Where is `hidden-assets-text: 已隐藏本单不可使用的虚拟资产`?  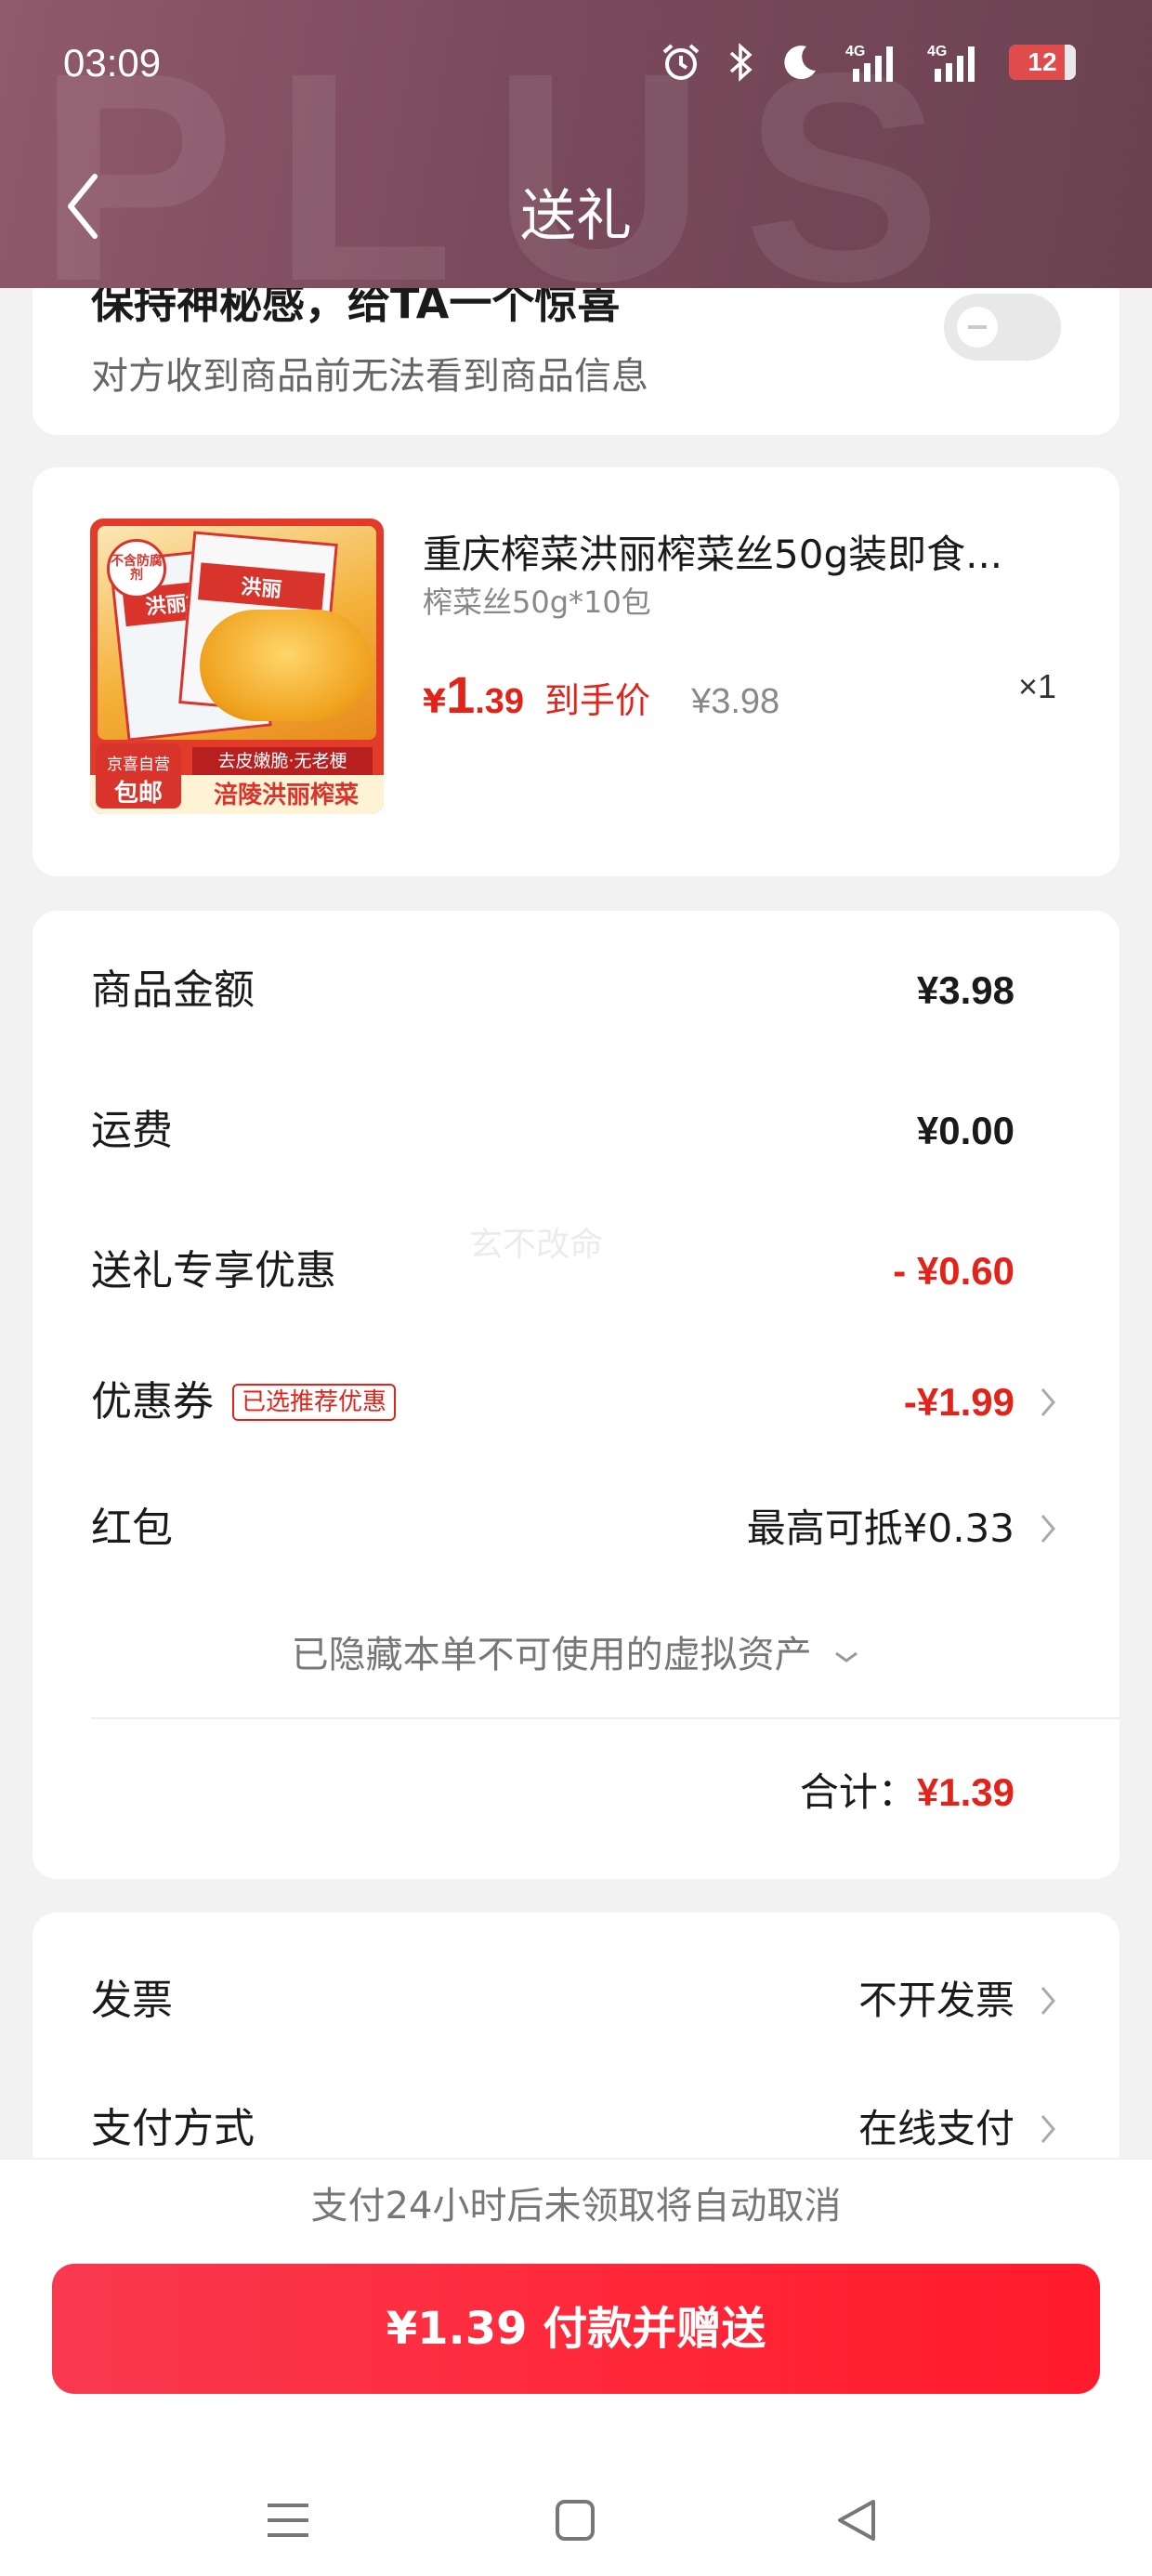
hidden-assets-text: 已隐藏本单不可使用的虚拟资产 is located at coordinates (551, 1655).